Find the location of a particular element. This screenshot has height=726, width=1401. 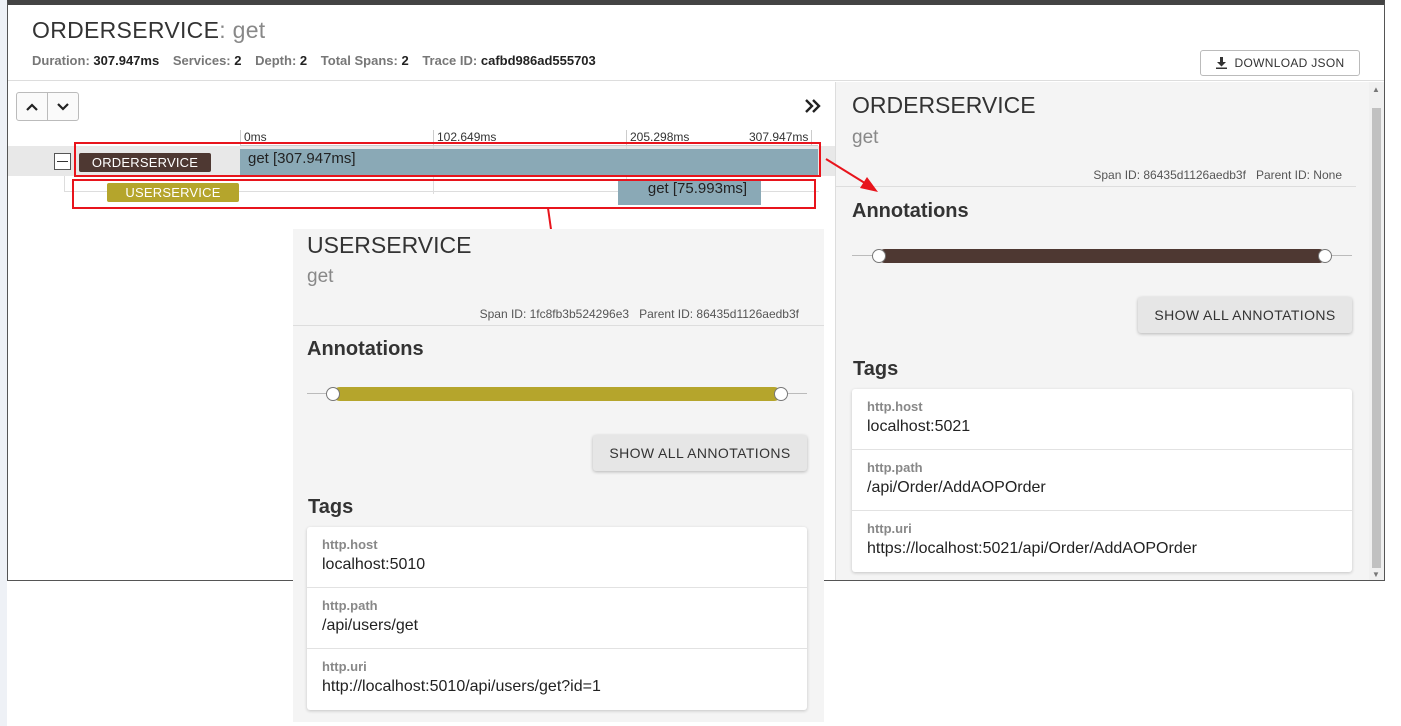

tag-value: /api/users/get is located at coordinates (370, 625).